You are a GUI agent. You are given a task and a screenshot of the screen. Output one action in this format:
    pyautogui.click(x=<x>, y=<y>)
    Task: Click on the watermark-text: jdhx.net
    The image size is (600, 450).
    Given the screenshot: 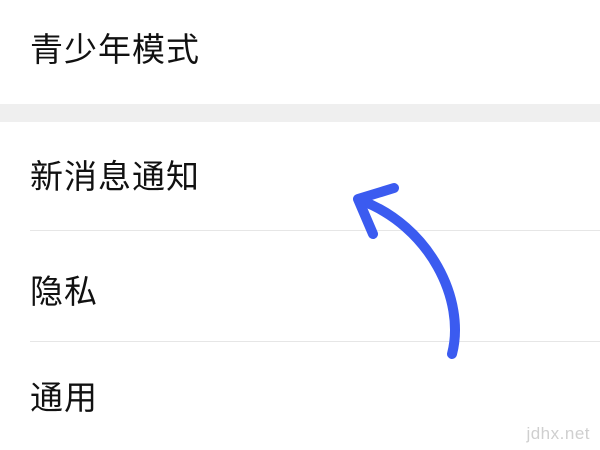 What is the action you would take?
    pyautogui.click(x=558, y=433)
    